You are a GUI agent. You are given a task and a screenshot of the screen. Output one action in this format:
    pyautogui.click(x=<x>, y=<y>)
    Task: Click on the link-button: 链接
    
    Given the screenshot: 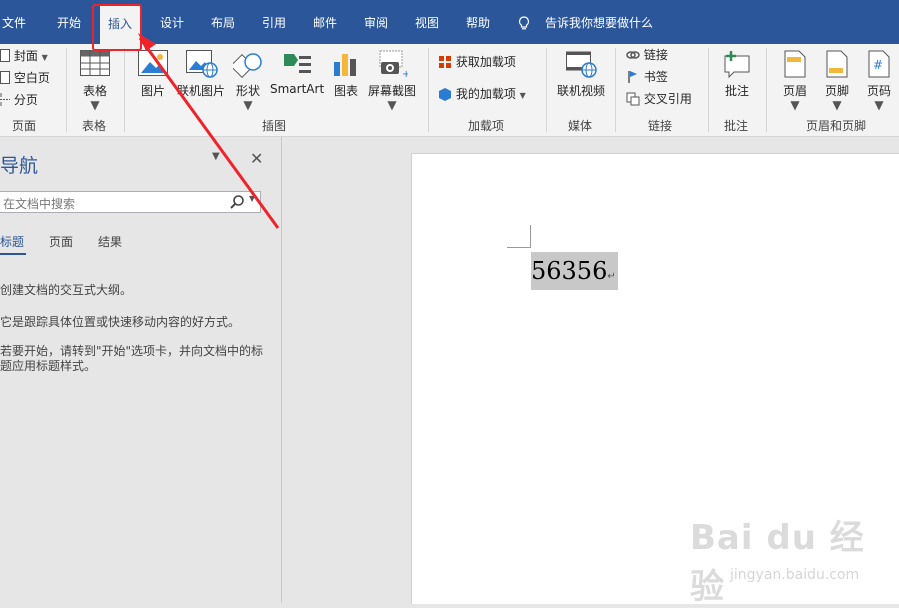 What is the action you would take?
    pyautogui.click(x=647, y=55)
    